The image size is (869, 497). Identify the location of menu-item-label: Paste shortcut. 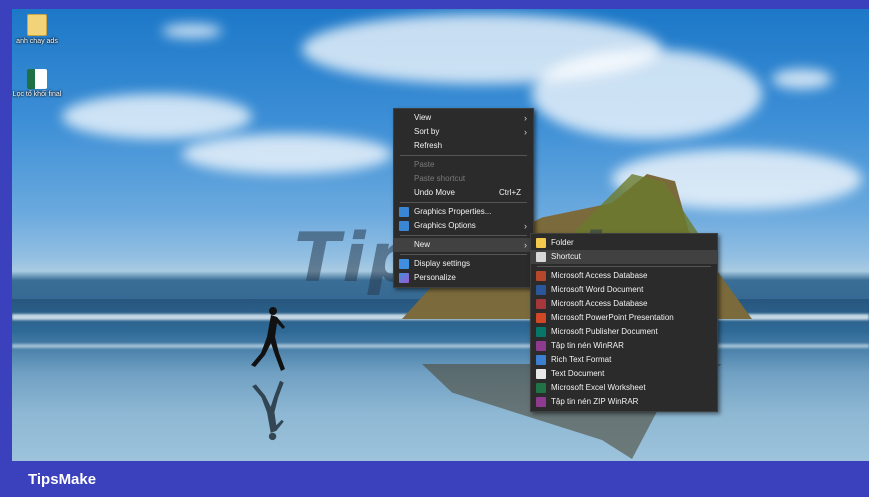
(440, 178).